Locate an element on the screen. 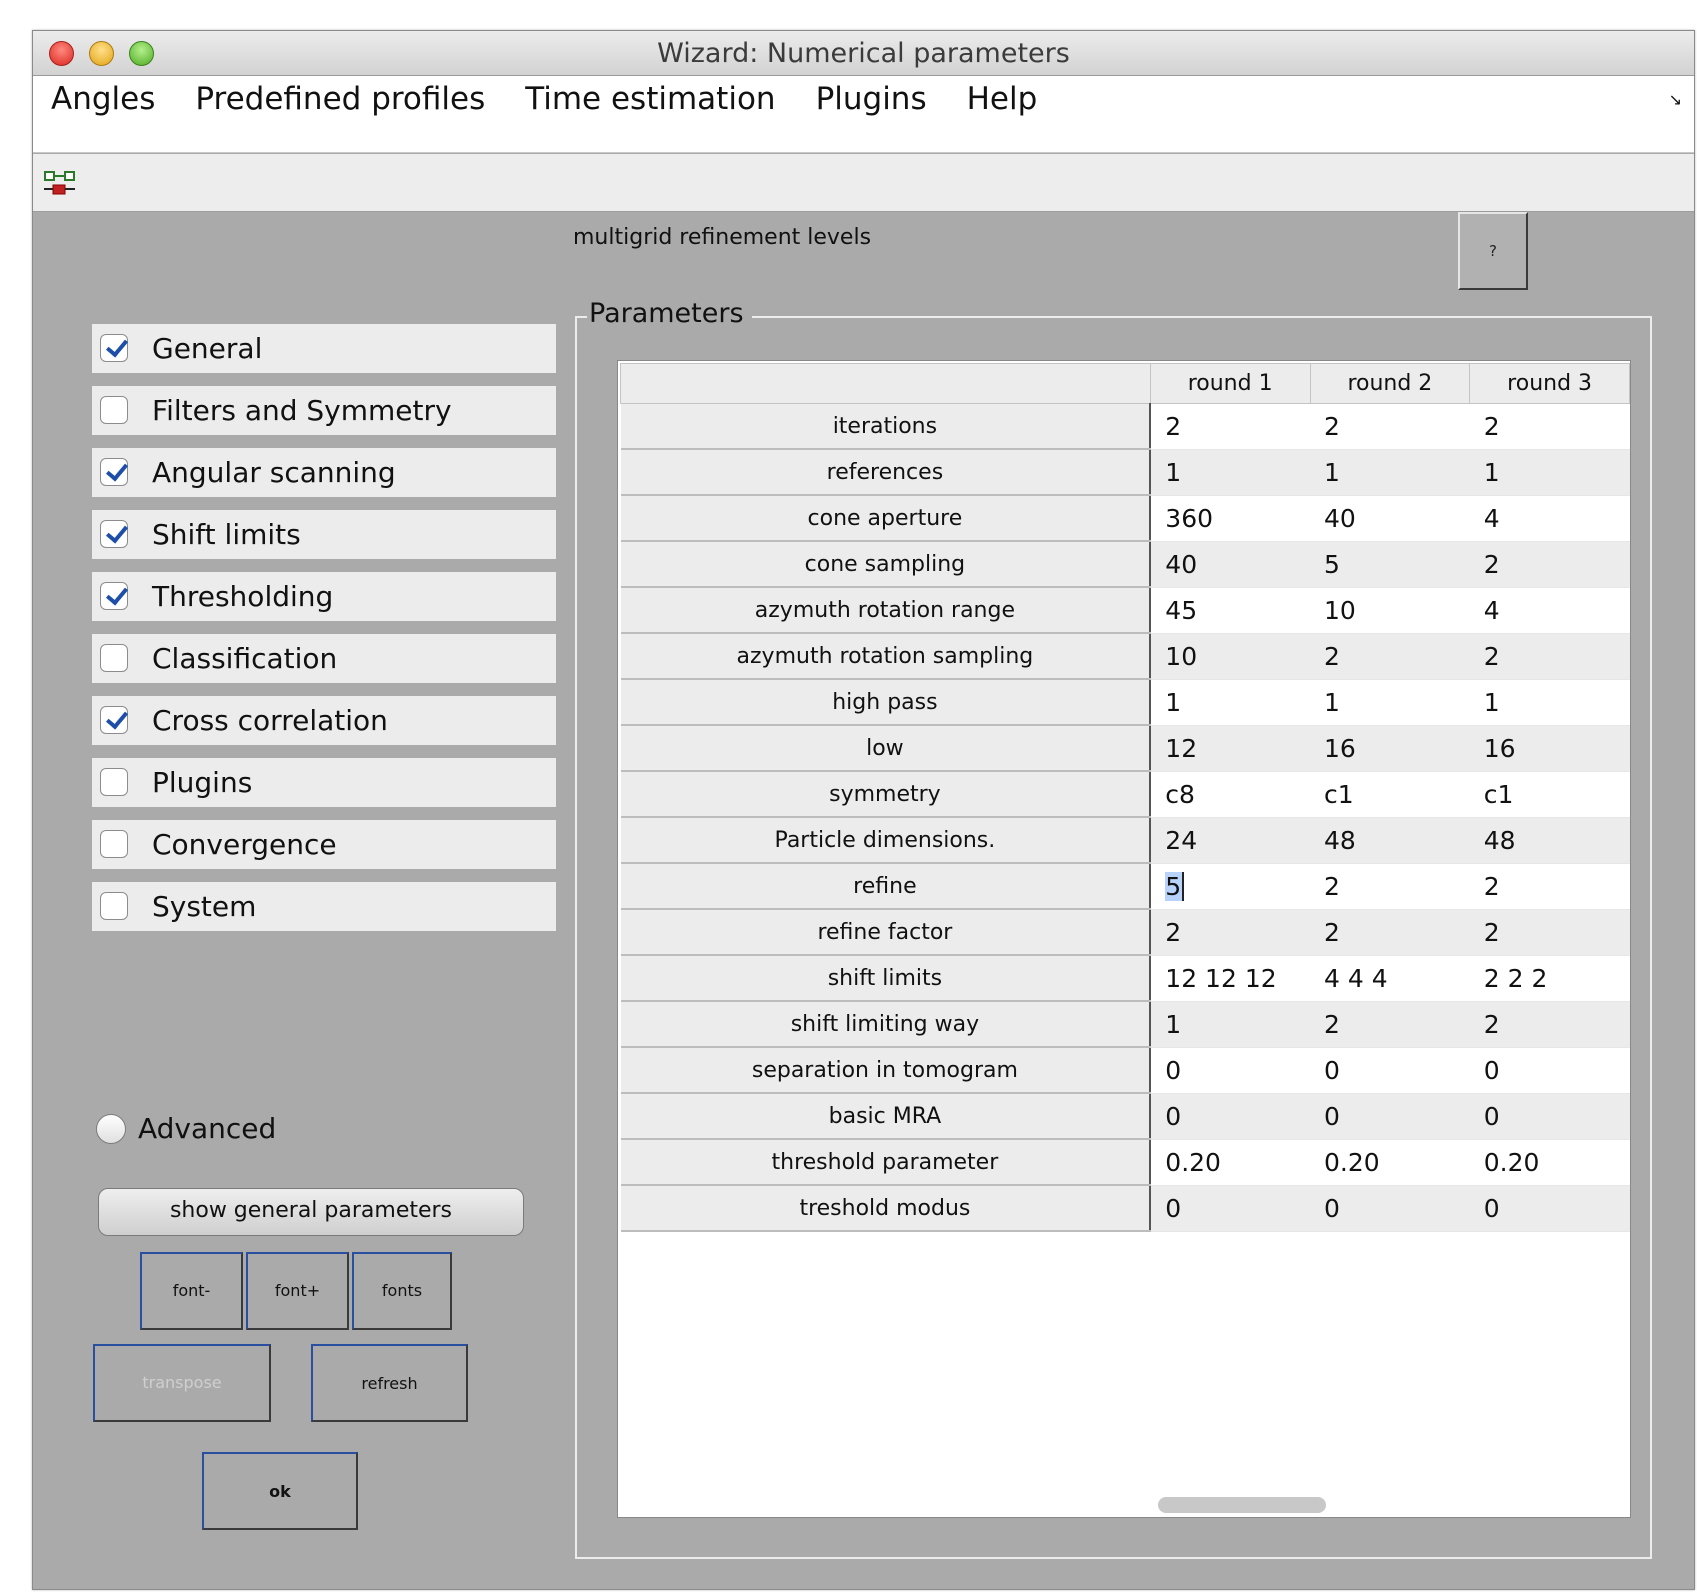  font-plus-button: font+ is located at coordinates (297, 1291).